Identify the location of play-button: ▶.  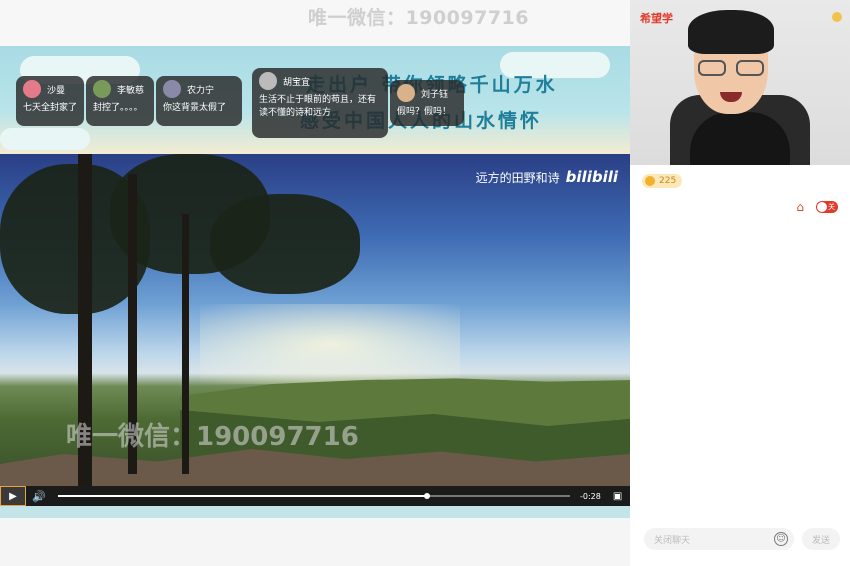
(13, 496).